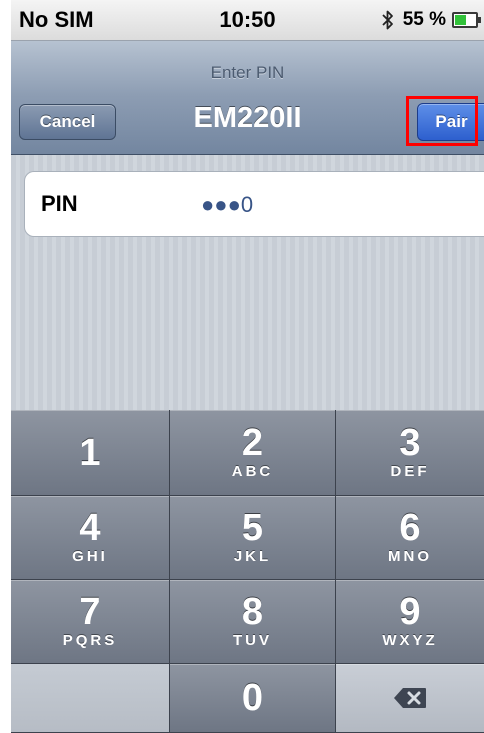 Image resolution: width=484 pixels, height=733 pixels. Describe the element at coordinates (387, 20) in the screenshot. I see `bluetooth-icon` at that location.